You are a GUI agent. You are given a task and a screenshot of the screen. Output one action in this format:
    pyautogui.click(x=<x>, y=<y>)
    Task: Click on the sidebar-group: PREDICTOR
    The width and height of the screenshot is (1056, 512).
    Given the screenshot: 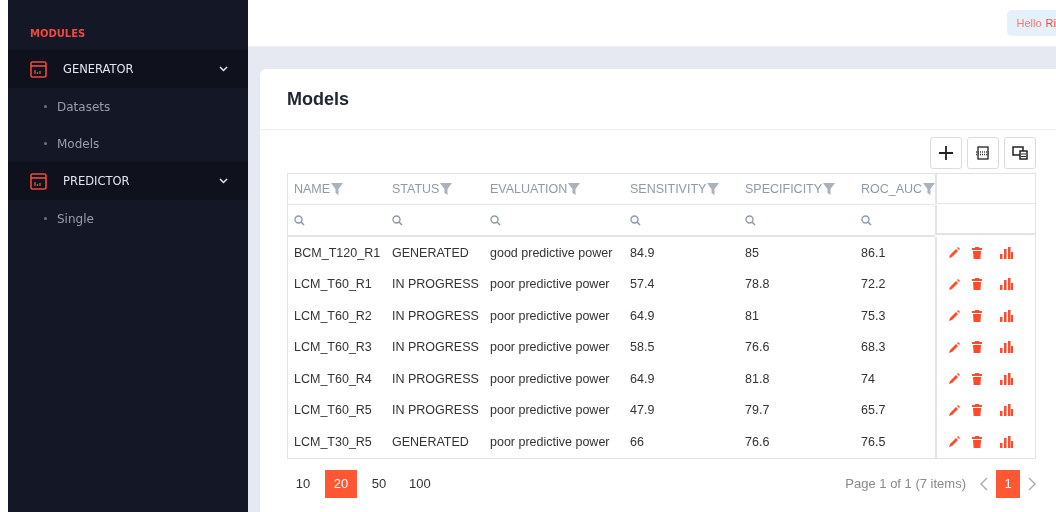 What is the action you would take?
    pyautogui.click(x=128, y=181)
    